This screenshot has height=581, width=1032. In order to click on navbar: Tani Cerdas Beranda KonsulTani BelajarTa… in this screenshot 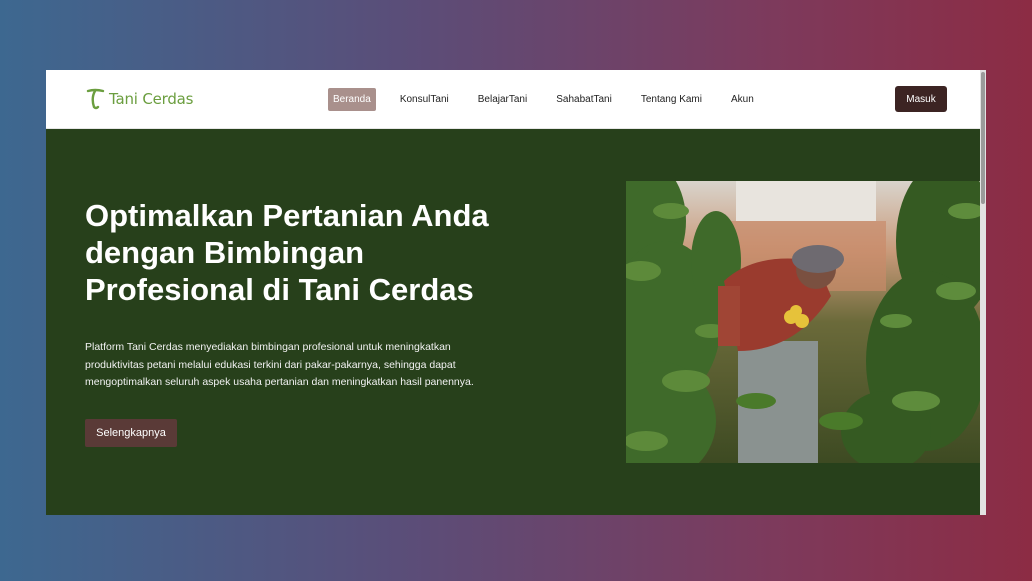, I will do `click(513, 99)`.